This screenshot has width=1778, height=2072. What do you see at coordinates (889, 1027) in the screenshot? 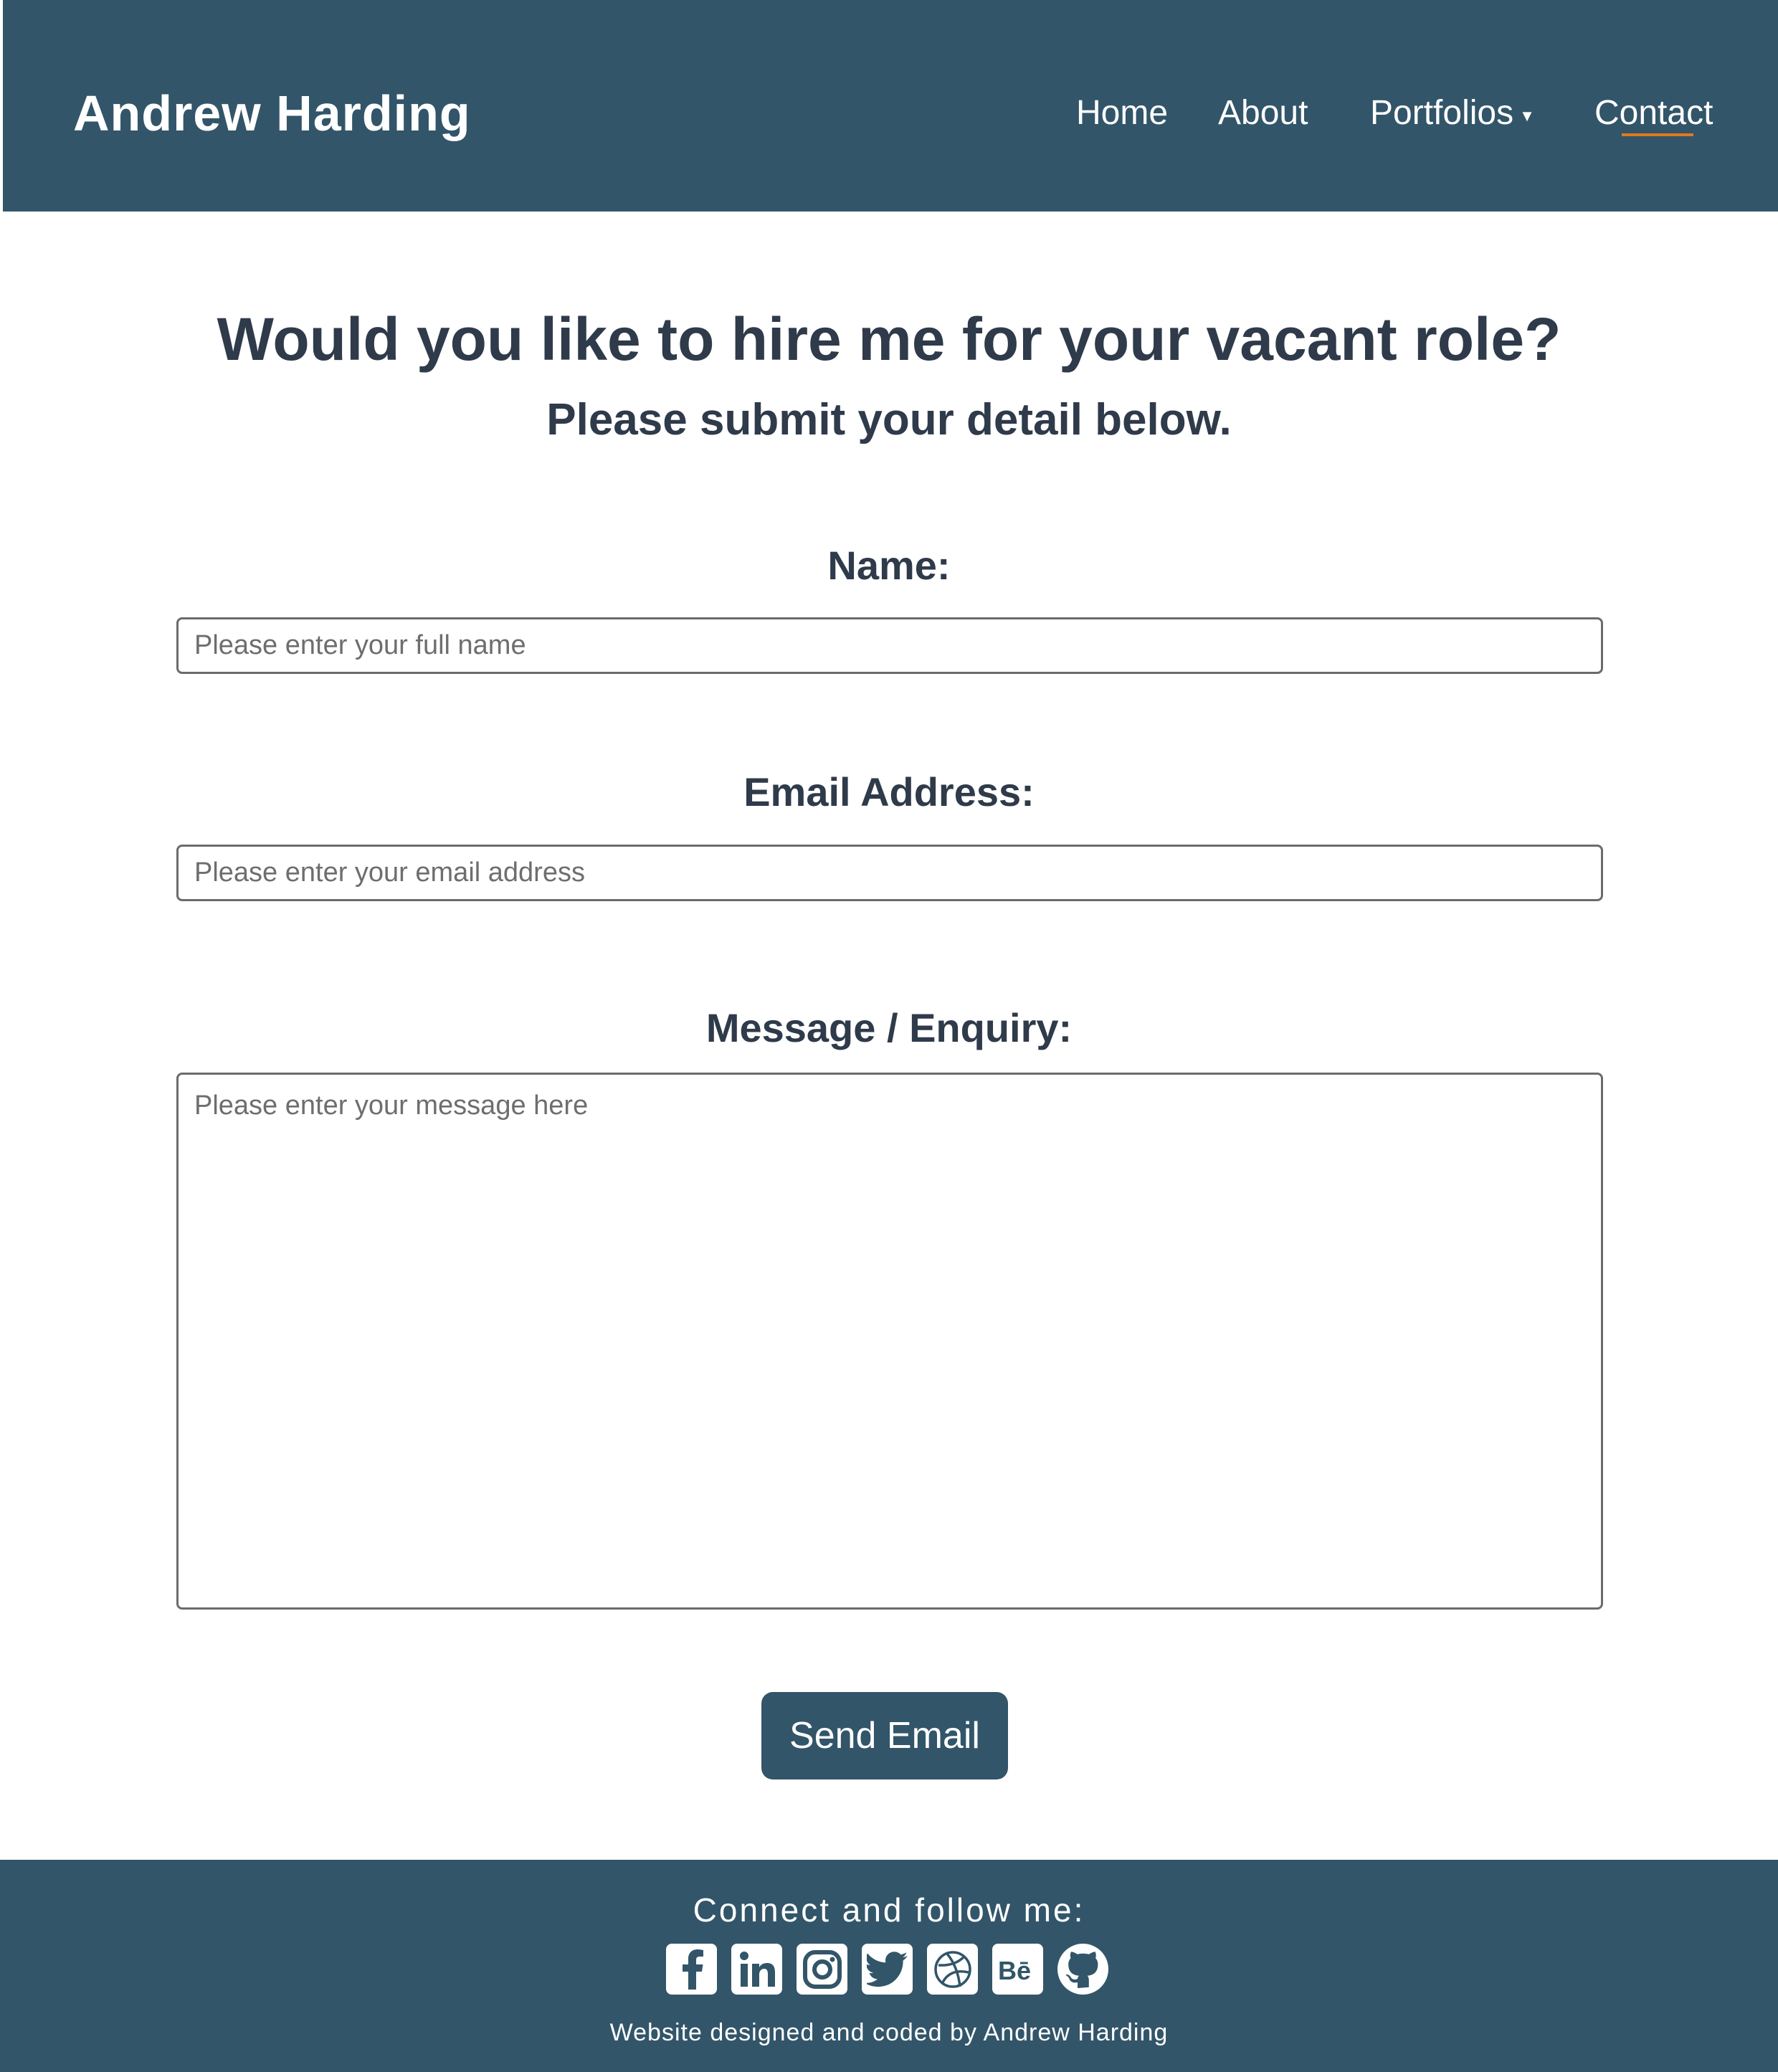
I see `message-label: Message / Enquiry:` at bounding box center [889, 1027].